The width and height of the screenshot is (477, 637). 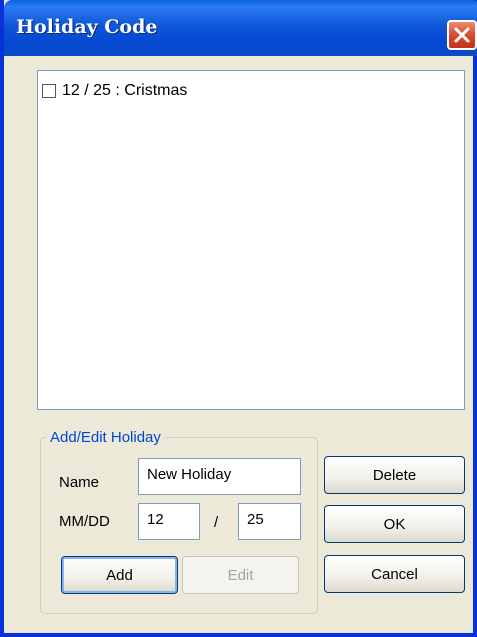 What do you see at coordinates (87, 27) in the screenshot?
I see `window-title: Holiday Code` at bounding box center [87, 27].